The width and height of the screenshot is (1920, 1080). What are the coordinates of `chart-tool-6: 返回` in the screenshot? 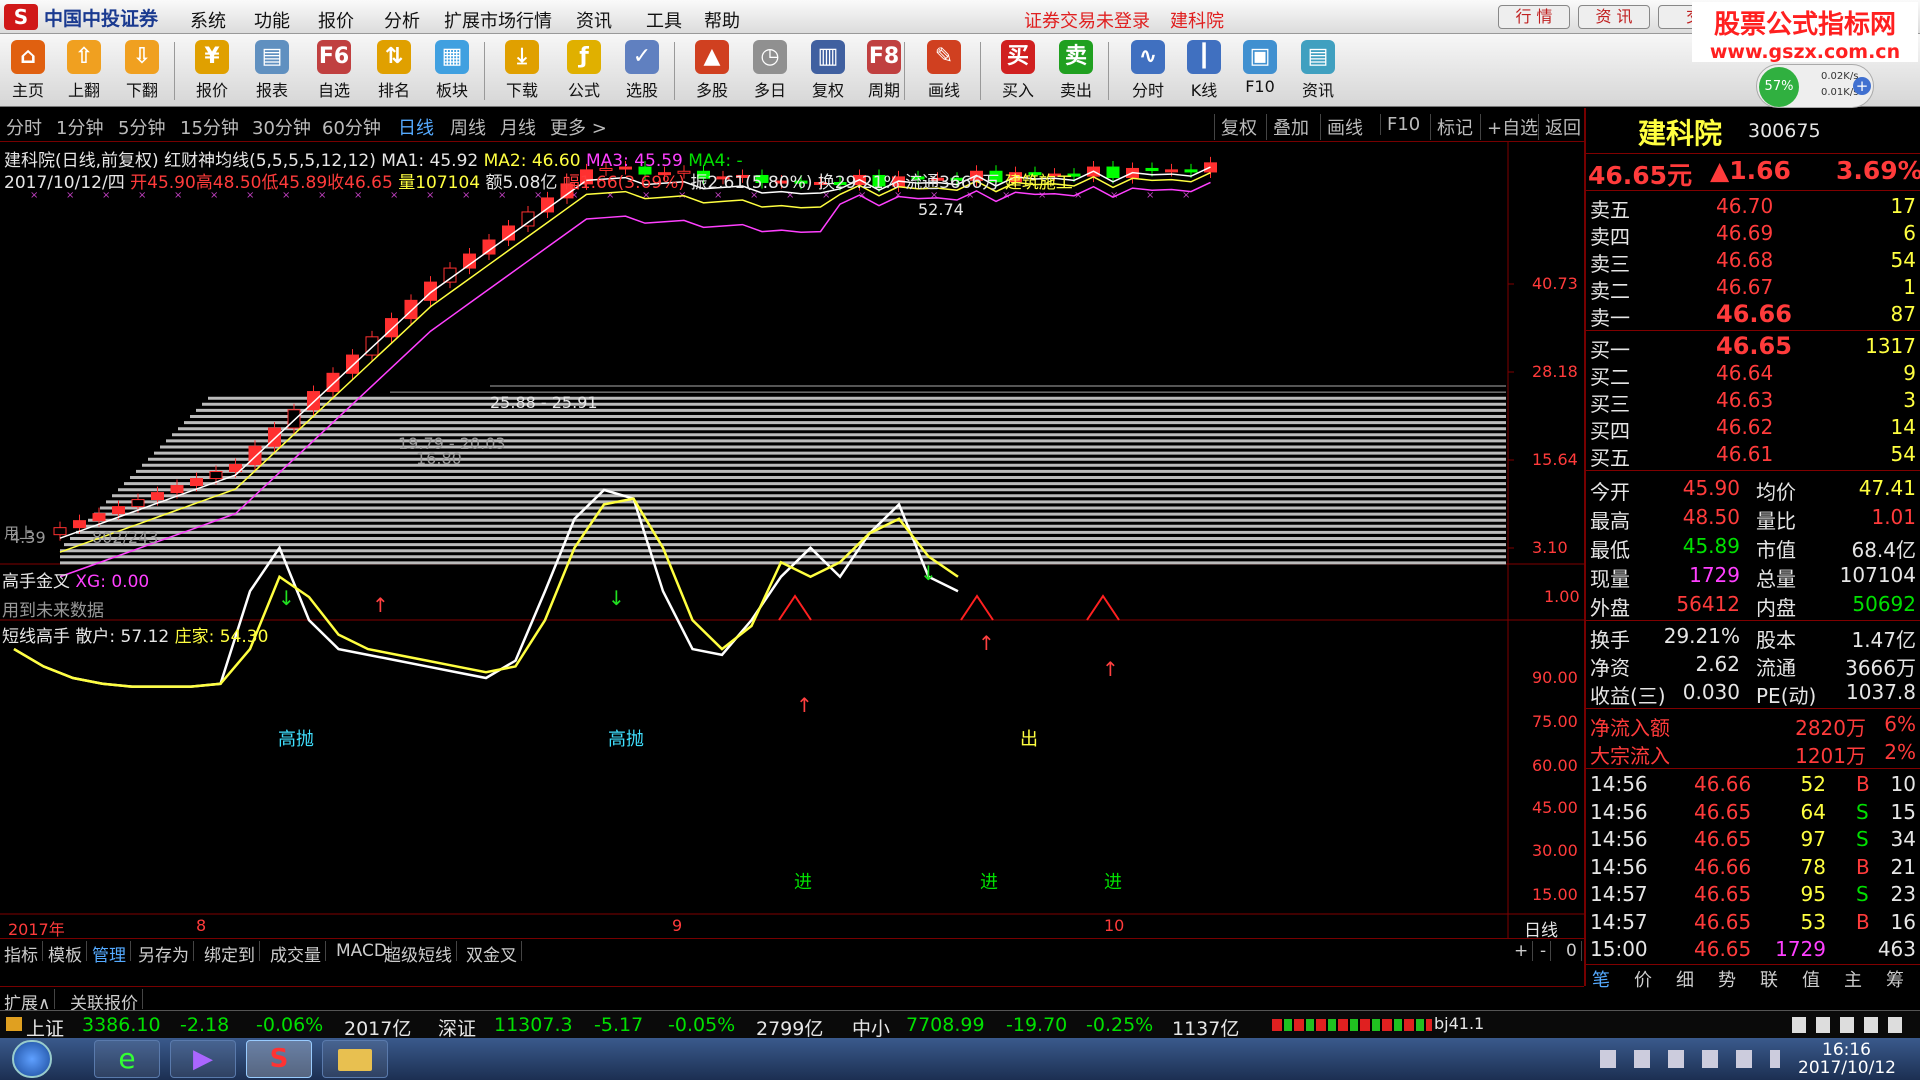 It's located at (1559, 127).